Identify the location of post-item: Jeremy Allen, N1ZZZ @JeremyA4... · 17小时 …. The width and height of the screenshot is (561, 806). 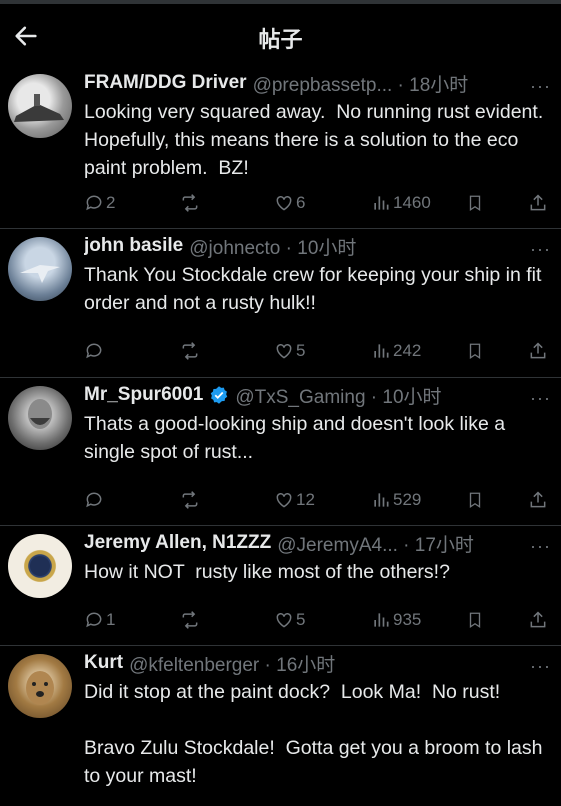
(280, 586).